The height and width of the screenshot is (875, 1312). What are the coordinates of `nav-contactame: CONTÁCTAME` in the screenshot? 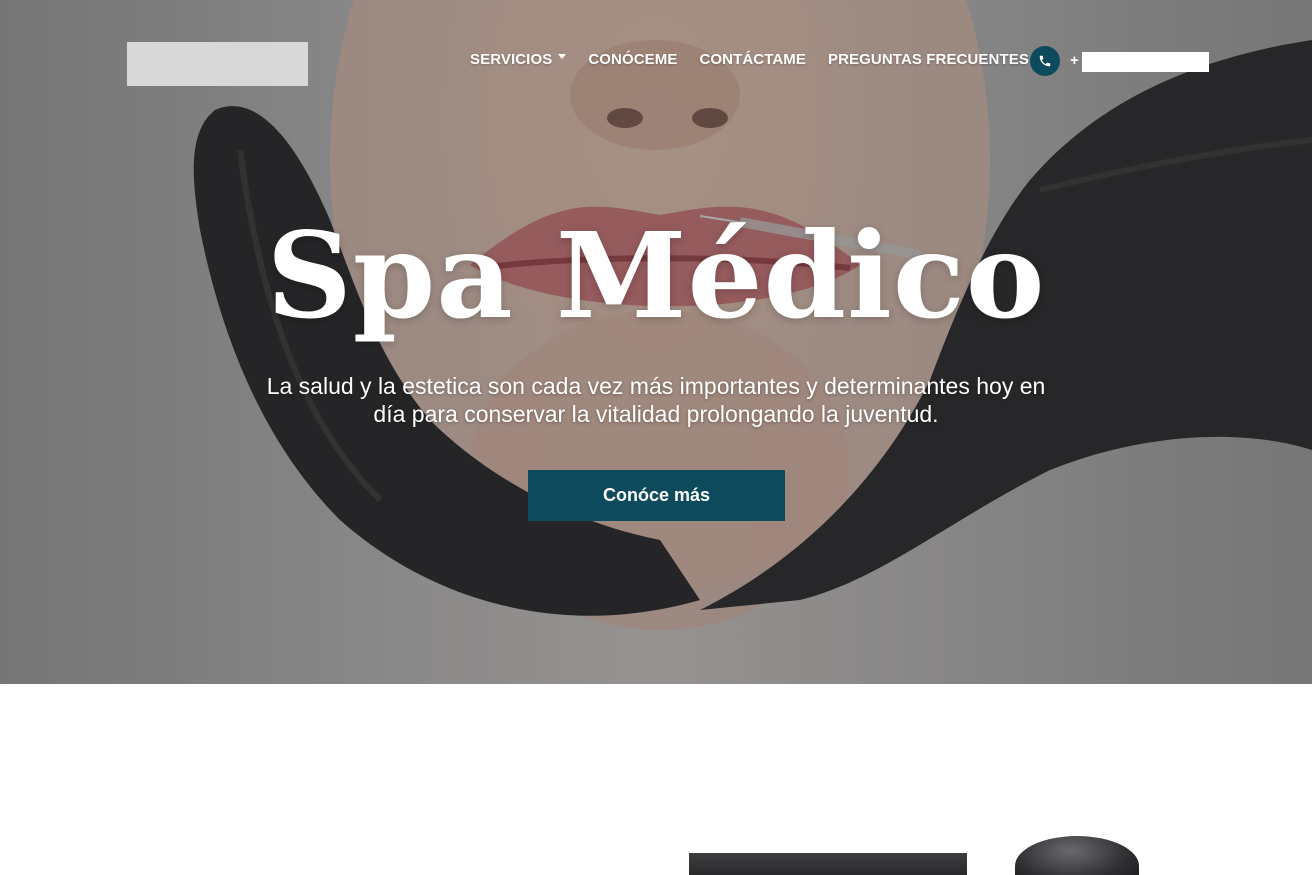 It's located at (752, 59).